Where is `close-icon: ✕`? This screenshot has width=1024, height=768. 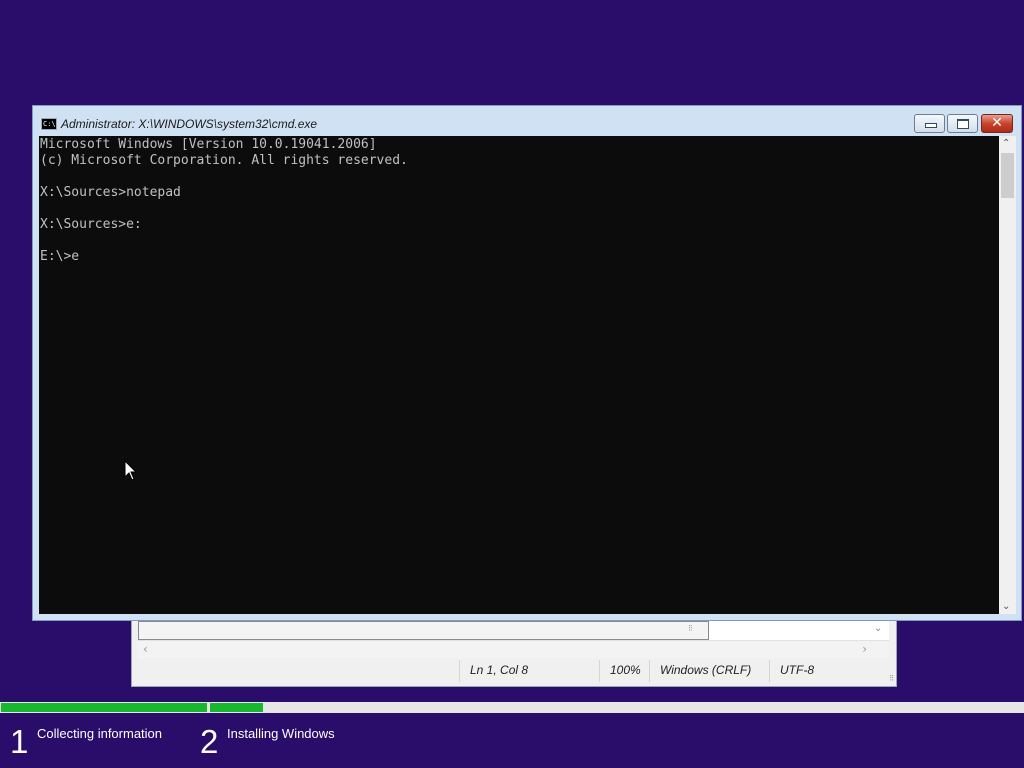 close-icon: ✕ is located at coordinates (997, 123).